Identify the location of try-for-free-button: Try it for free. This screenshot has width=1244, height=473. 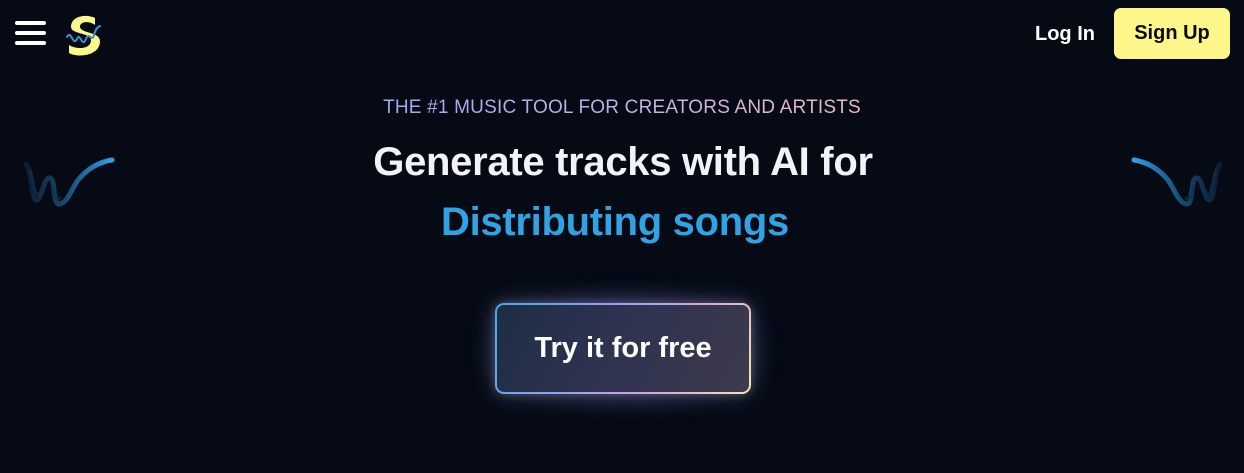
(623, 348).